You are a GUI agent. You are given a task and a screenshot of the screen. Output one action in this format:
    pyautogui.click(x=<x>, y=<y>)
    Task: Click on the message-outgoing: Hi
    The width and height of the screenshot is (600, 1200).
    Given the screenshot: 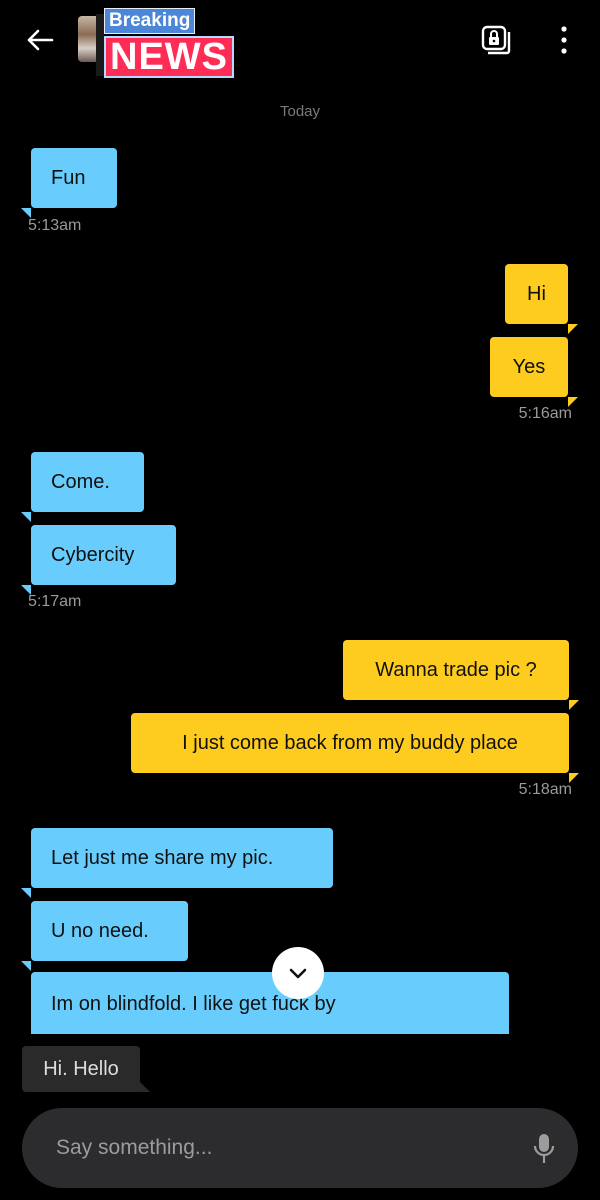 What is the action you would take?
    pyautogui.click(x=541, y=299)
    